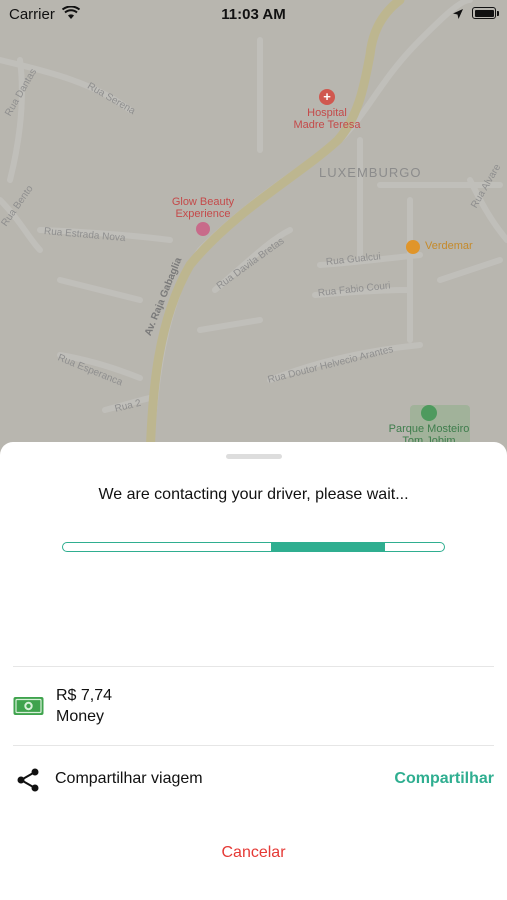 Image resolution: width=507 pixels, height=900 pixels. What do you see at coordinates (458, 15) in the screenshot?
I see `location-arrow-icon` at bounding box center [458, 15].